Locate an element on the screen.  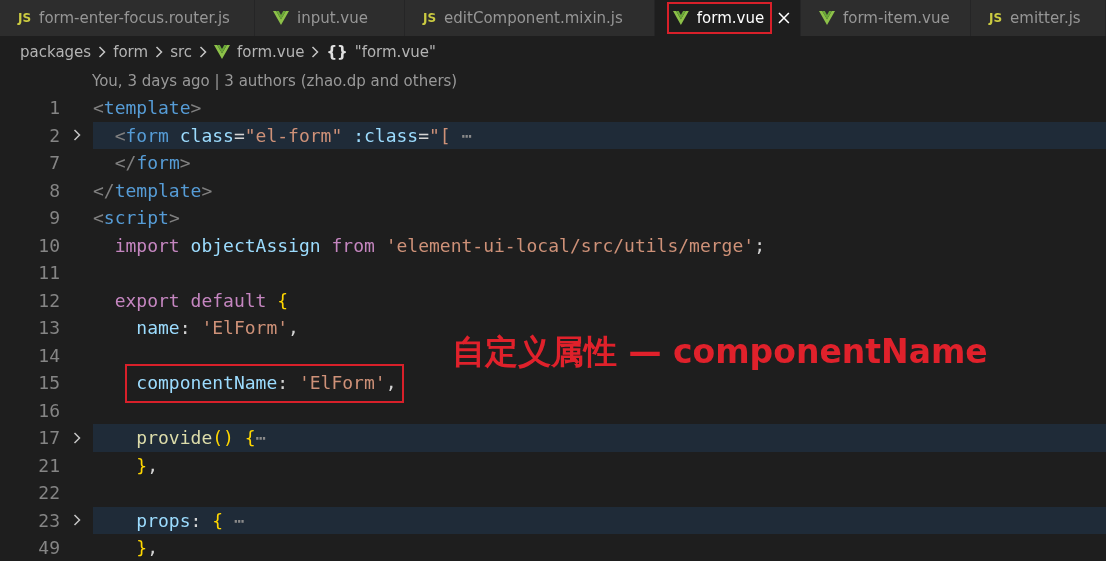
code-line: provide() {⋯ is located at coordinates (201, 438).